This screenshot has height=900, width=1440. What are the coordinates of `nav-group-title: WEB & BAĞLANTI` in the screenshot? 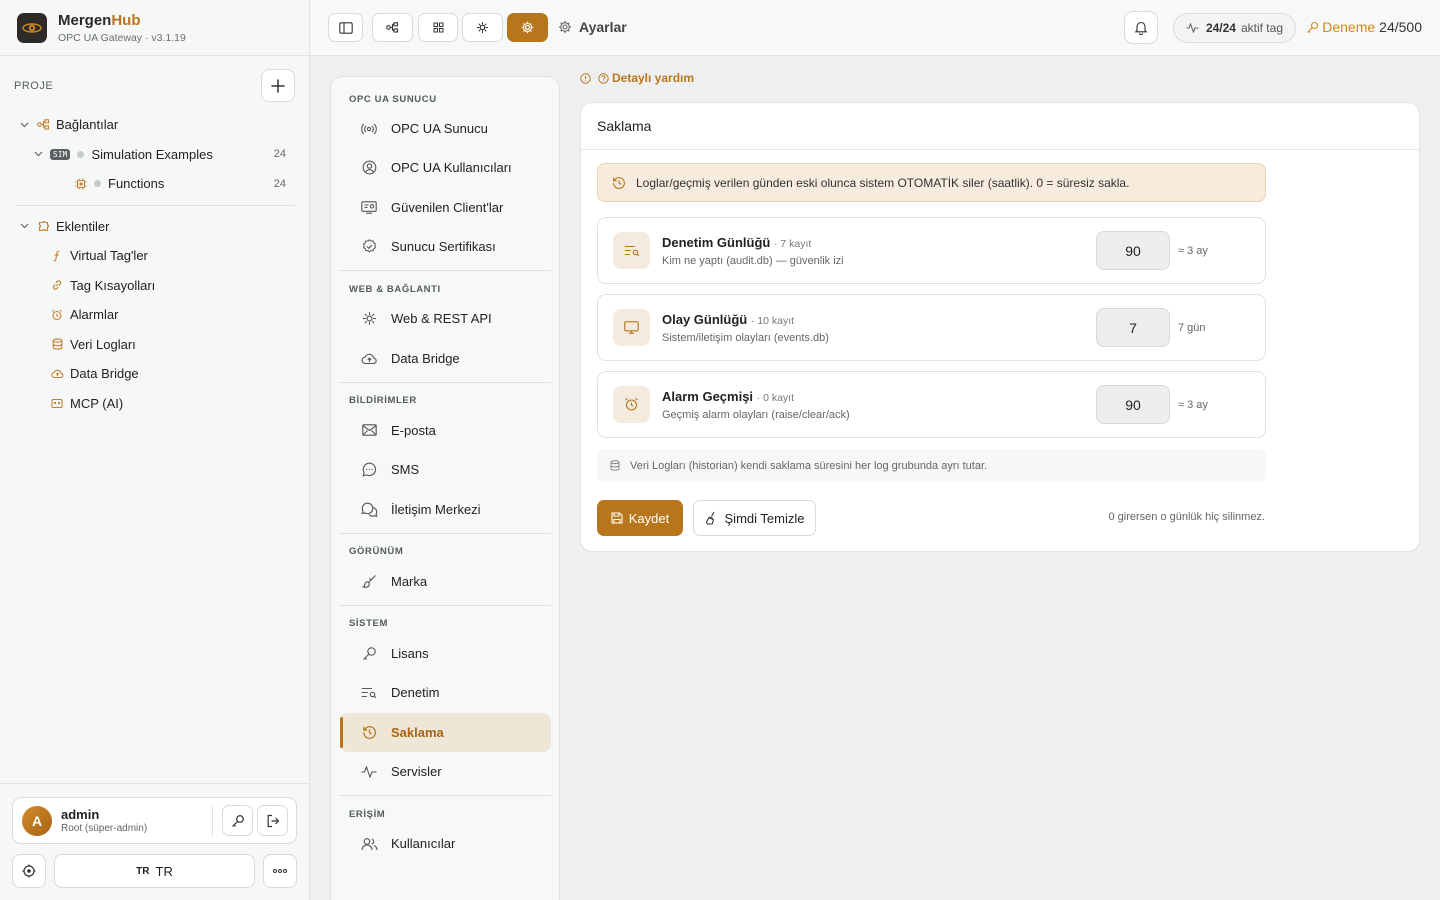 It's located at (395, 289).